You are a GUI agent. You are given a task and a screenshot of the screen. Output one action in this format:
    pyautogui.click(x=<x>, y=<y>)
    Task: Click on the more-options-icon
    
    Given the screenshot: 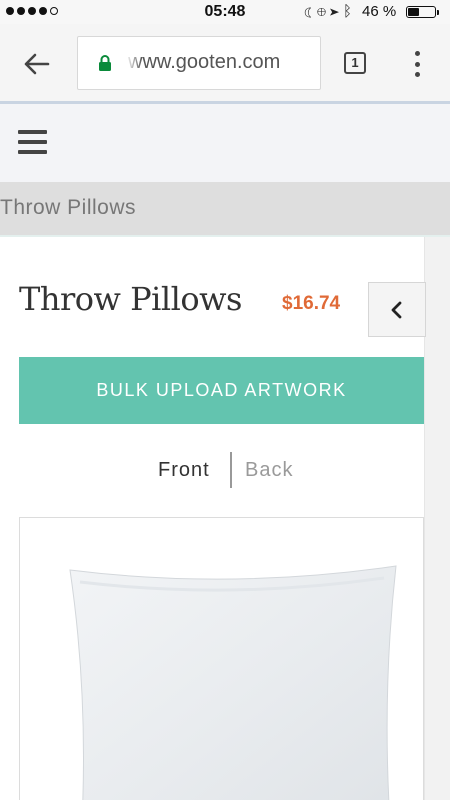 What is the action you would take?
    pyautogui.click(x=417, y=64)
    